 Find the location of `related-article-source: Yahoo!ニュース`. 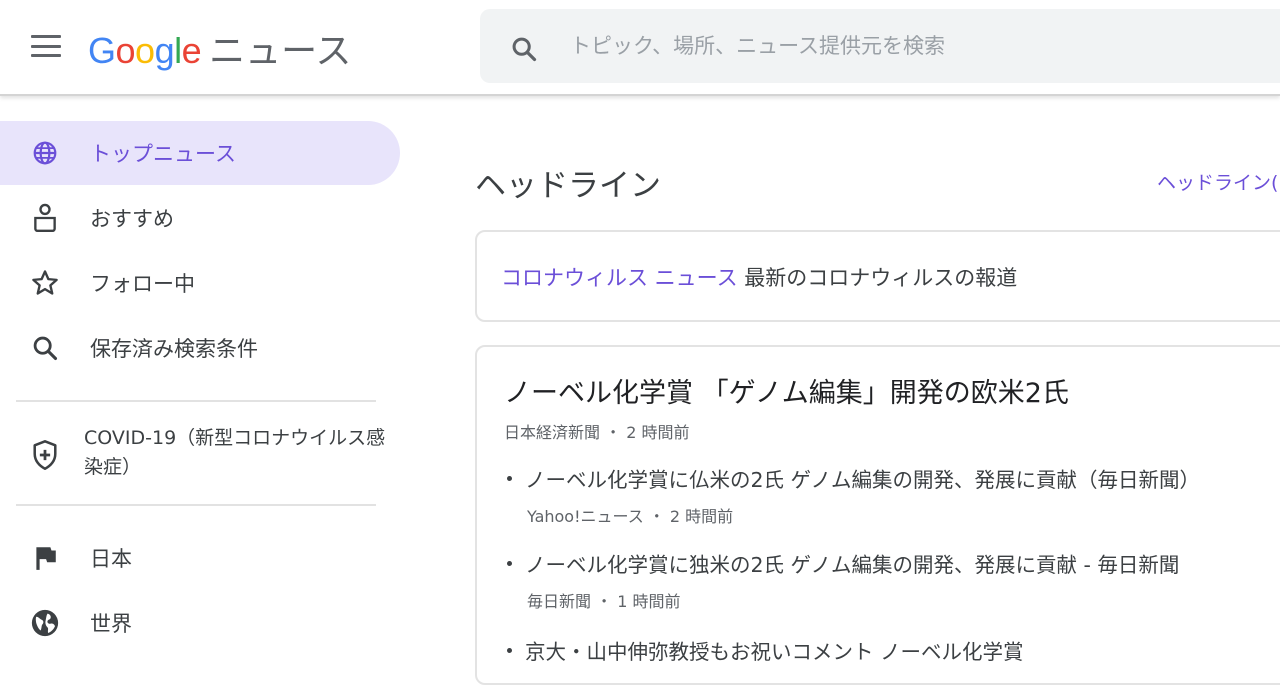

related-article-source: Yahoo!ニュース is located at coordinates (585, 516).